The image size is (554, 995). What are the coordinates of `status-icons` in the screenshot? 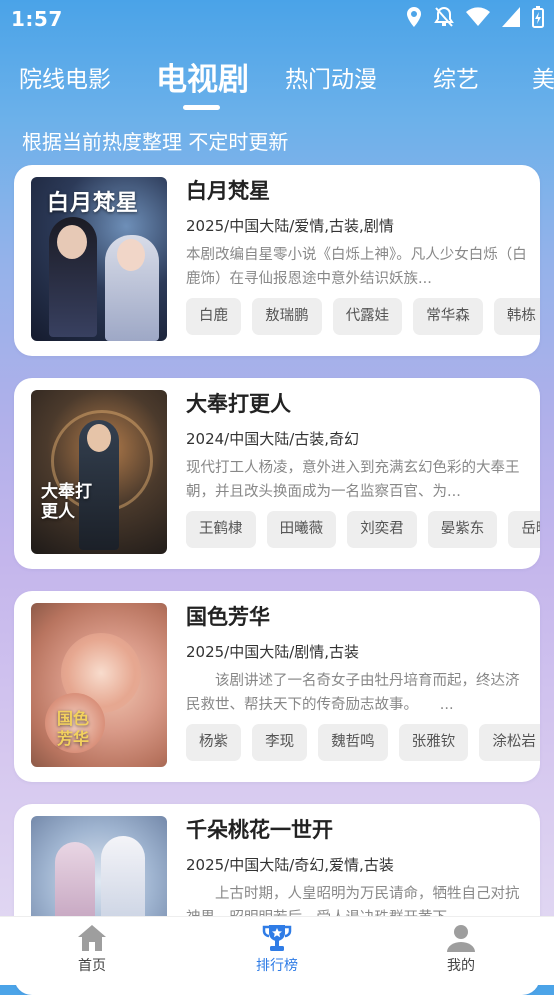 It's located at (475, 17).